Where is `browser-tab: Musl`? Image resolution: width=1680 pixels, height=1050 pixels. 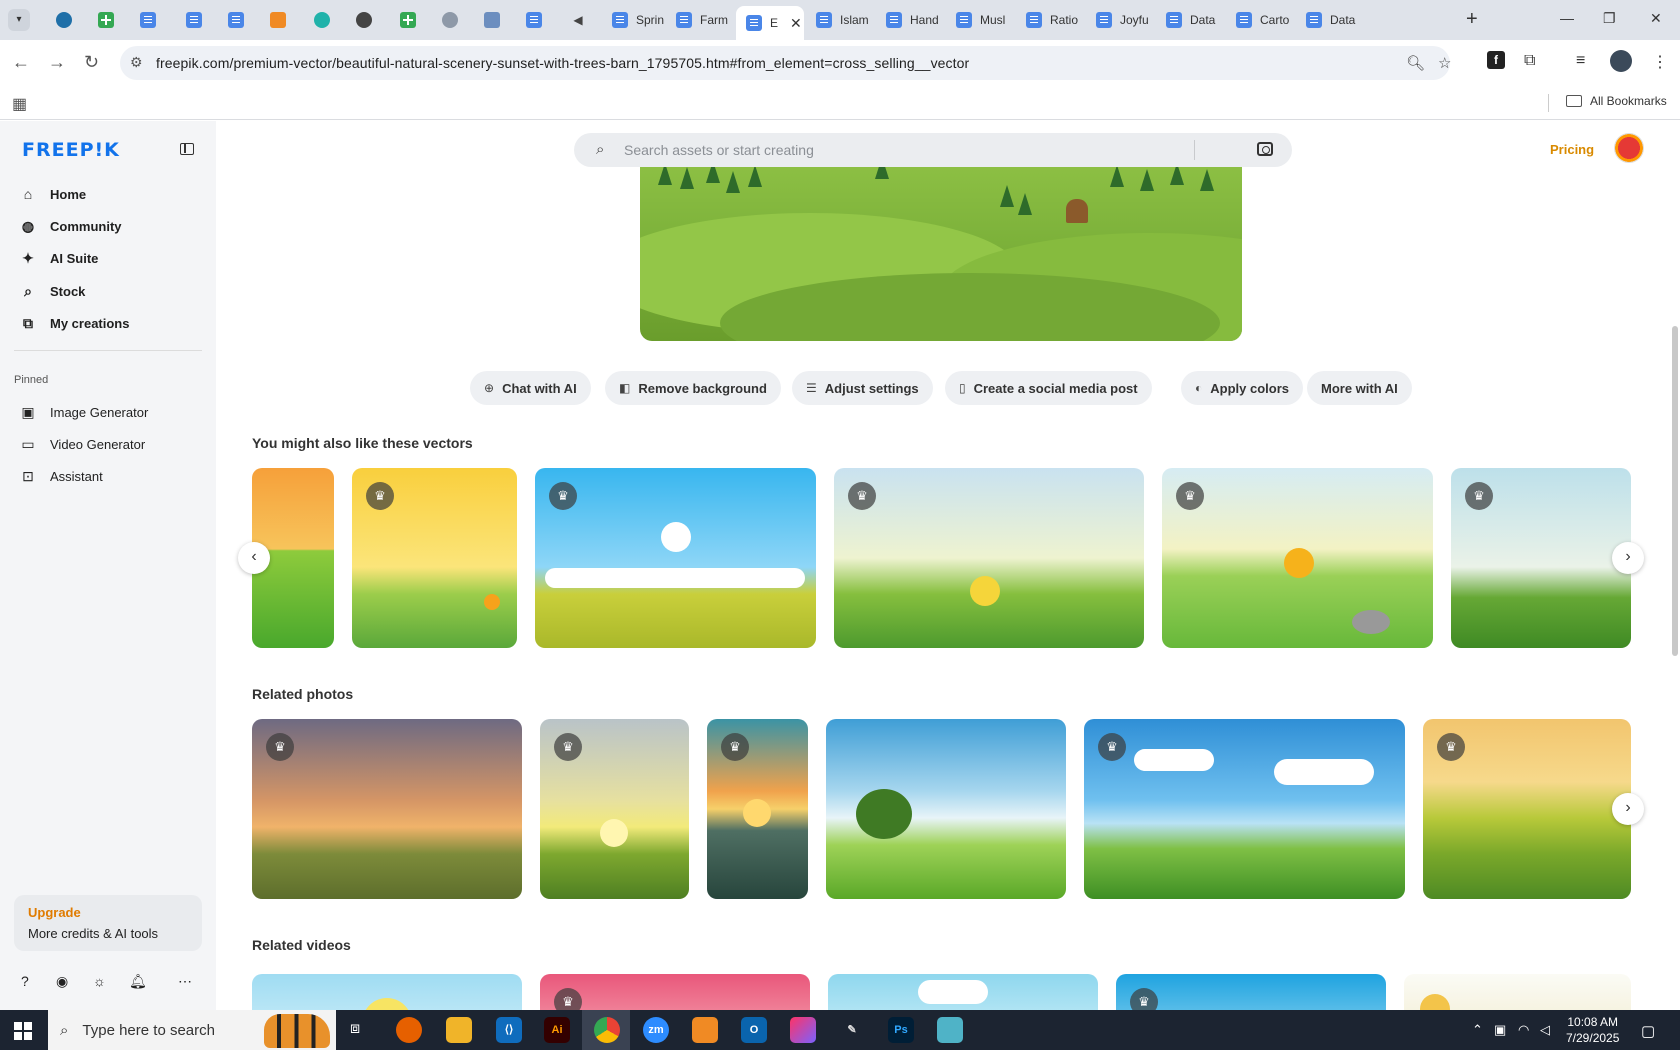
browser-tab: Musl is located at coordinates (979, 20).